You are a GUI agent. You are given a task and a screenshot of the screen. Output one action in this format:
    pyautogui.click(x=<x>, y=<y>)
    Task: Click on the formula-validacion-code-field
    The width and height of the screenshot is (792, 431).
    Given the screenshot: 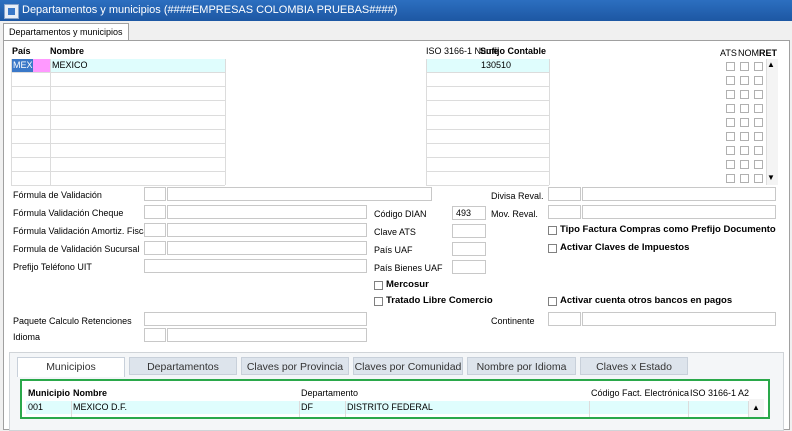 What is the action you would take?
    pyautogui.click(x=155, y=194)
    